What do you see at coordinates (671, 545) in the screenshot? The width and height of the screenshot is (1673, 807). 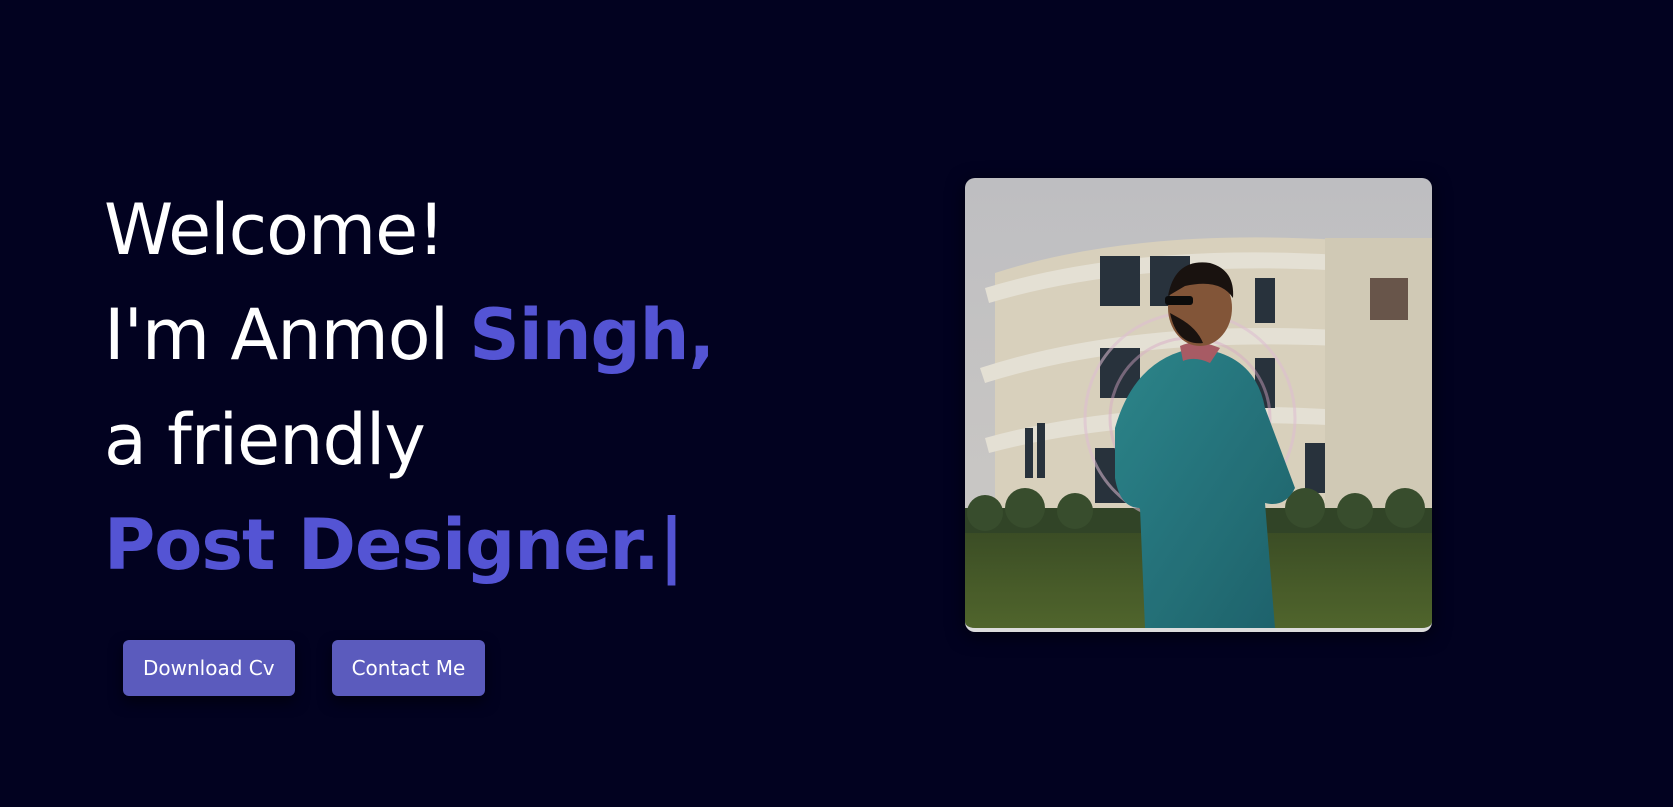 I see `typing-cursor: |` at bounding box center [671, 545].